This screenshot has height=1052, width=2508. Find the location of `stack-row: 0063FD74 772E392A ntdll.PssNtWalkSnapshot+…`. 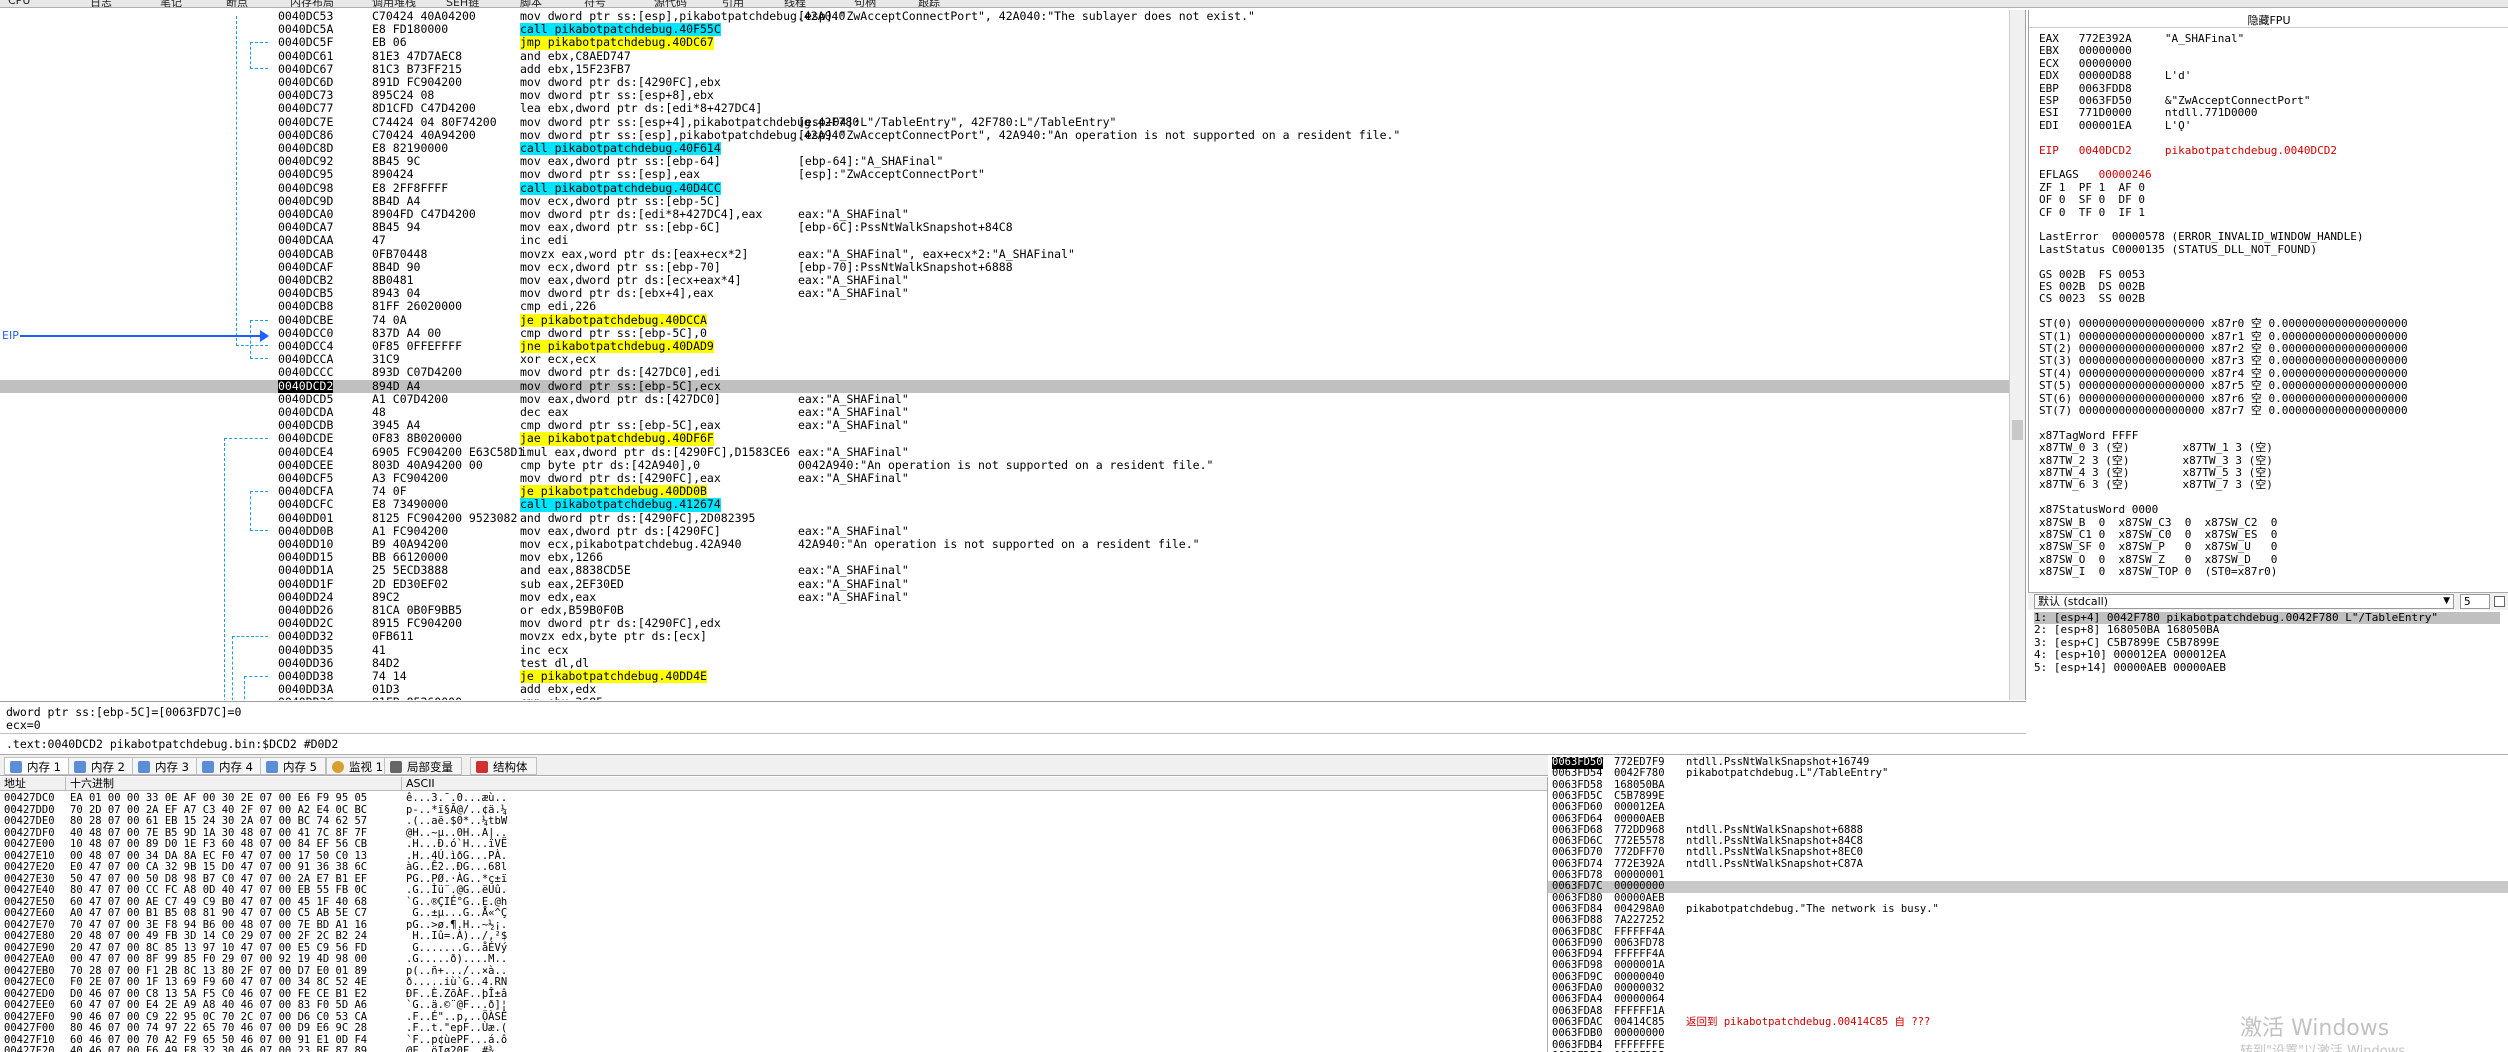

stack-row: 0063FD74 772E392A ntdll.PssNtWalkSnapshot+… is located at coordinates (2028, 864).